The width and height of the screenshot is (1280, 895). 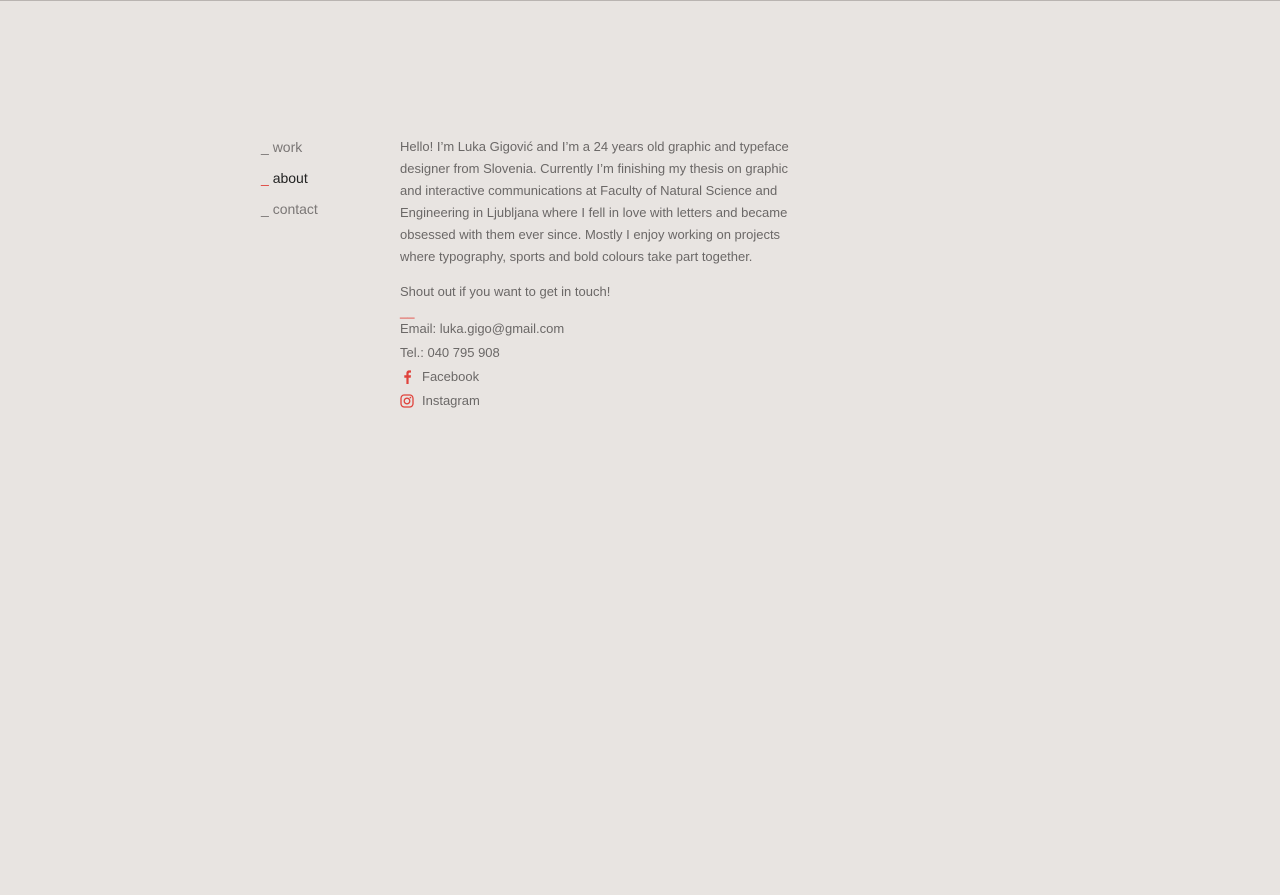 I want to click on tel-line: Tel.: 040 795 908, so click(x=600, y=353).